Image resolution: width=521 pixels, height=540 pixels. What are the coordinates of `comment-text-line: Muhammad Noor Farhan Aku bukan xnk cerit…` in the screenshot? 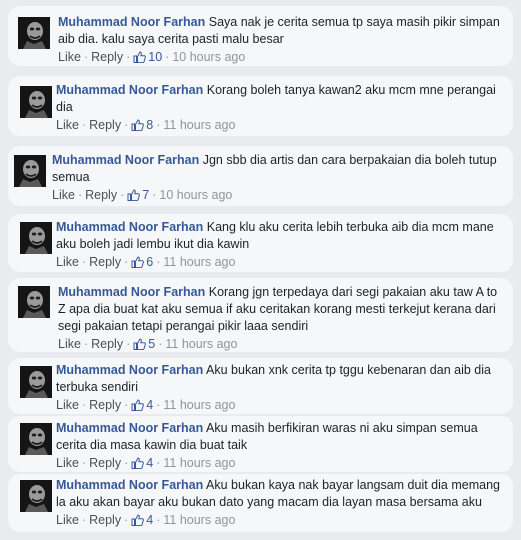 It's located at (279, 379).